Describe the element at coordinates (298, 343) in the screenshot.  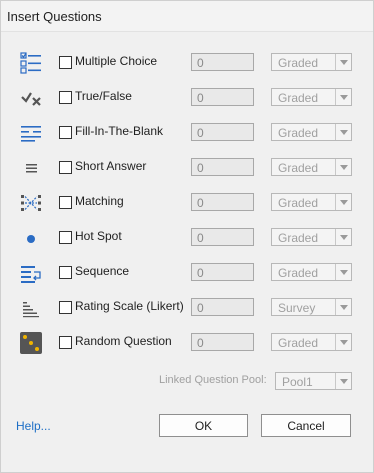
I see `random-question-mode-value: Graded` at that location.